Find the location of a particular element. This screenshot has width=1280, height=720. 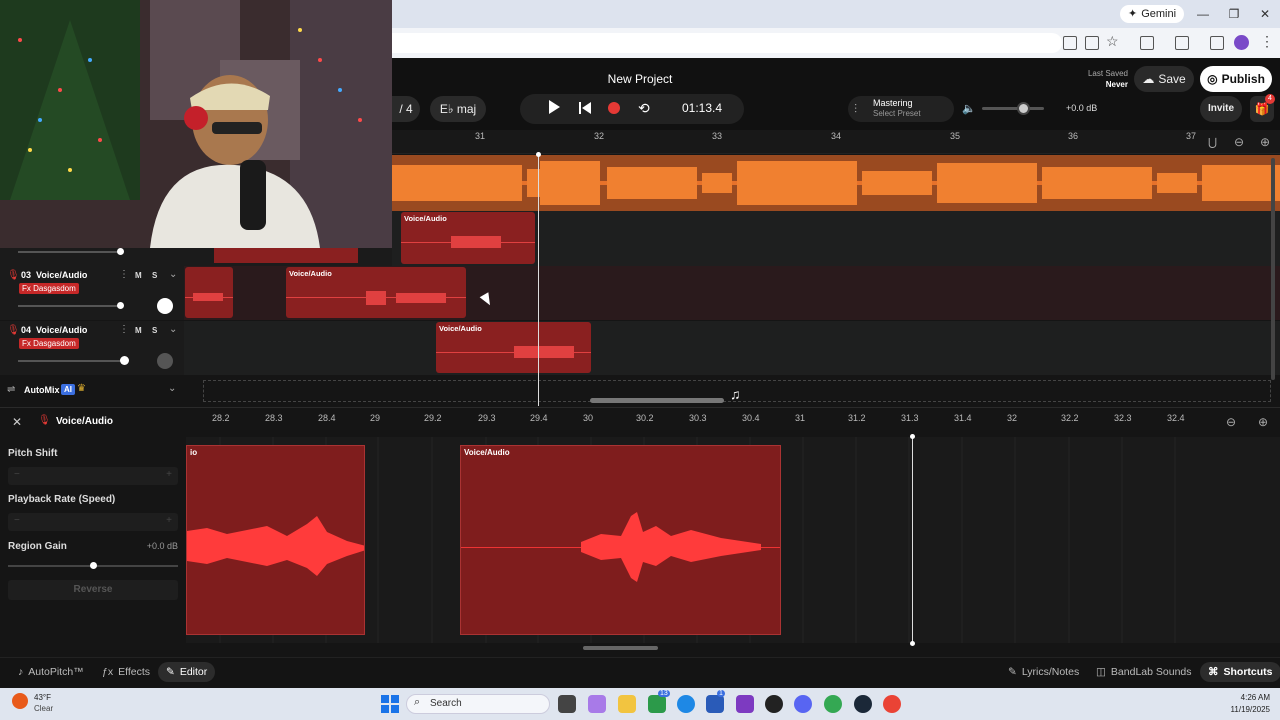

star-icon: ☆ is located at coordinates (1112, 41).